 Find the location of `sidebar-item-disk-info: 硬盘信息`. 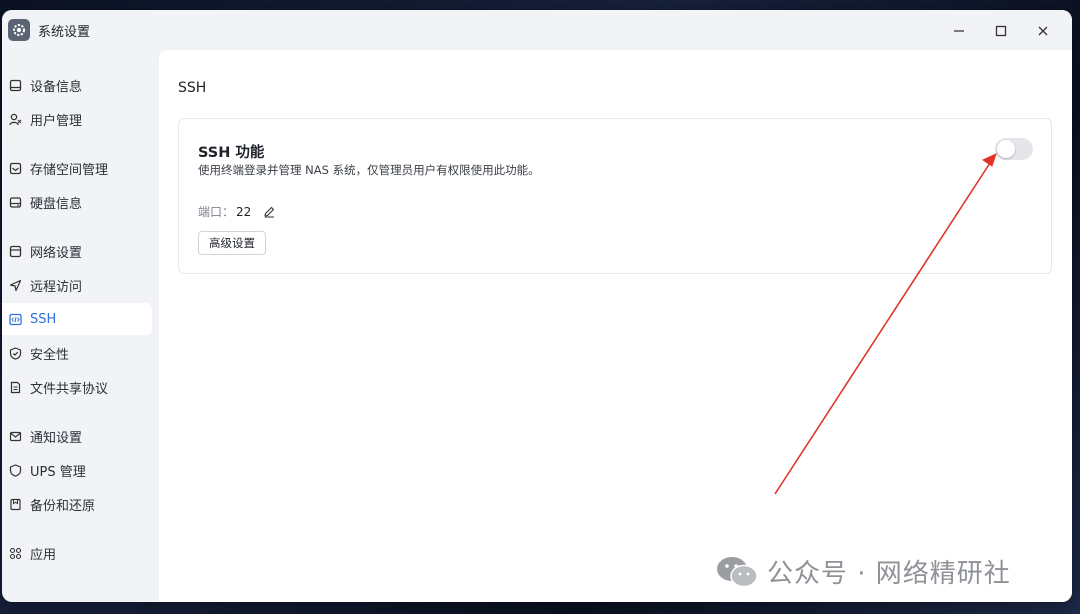

sidebar-item-disk-info: 硬盘信息 is located at coordinates (77, 202).